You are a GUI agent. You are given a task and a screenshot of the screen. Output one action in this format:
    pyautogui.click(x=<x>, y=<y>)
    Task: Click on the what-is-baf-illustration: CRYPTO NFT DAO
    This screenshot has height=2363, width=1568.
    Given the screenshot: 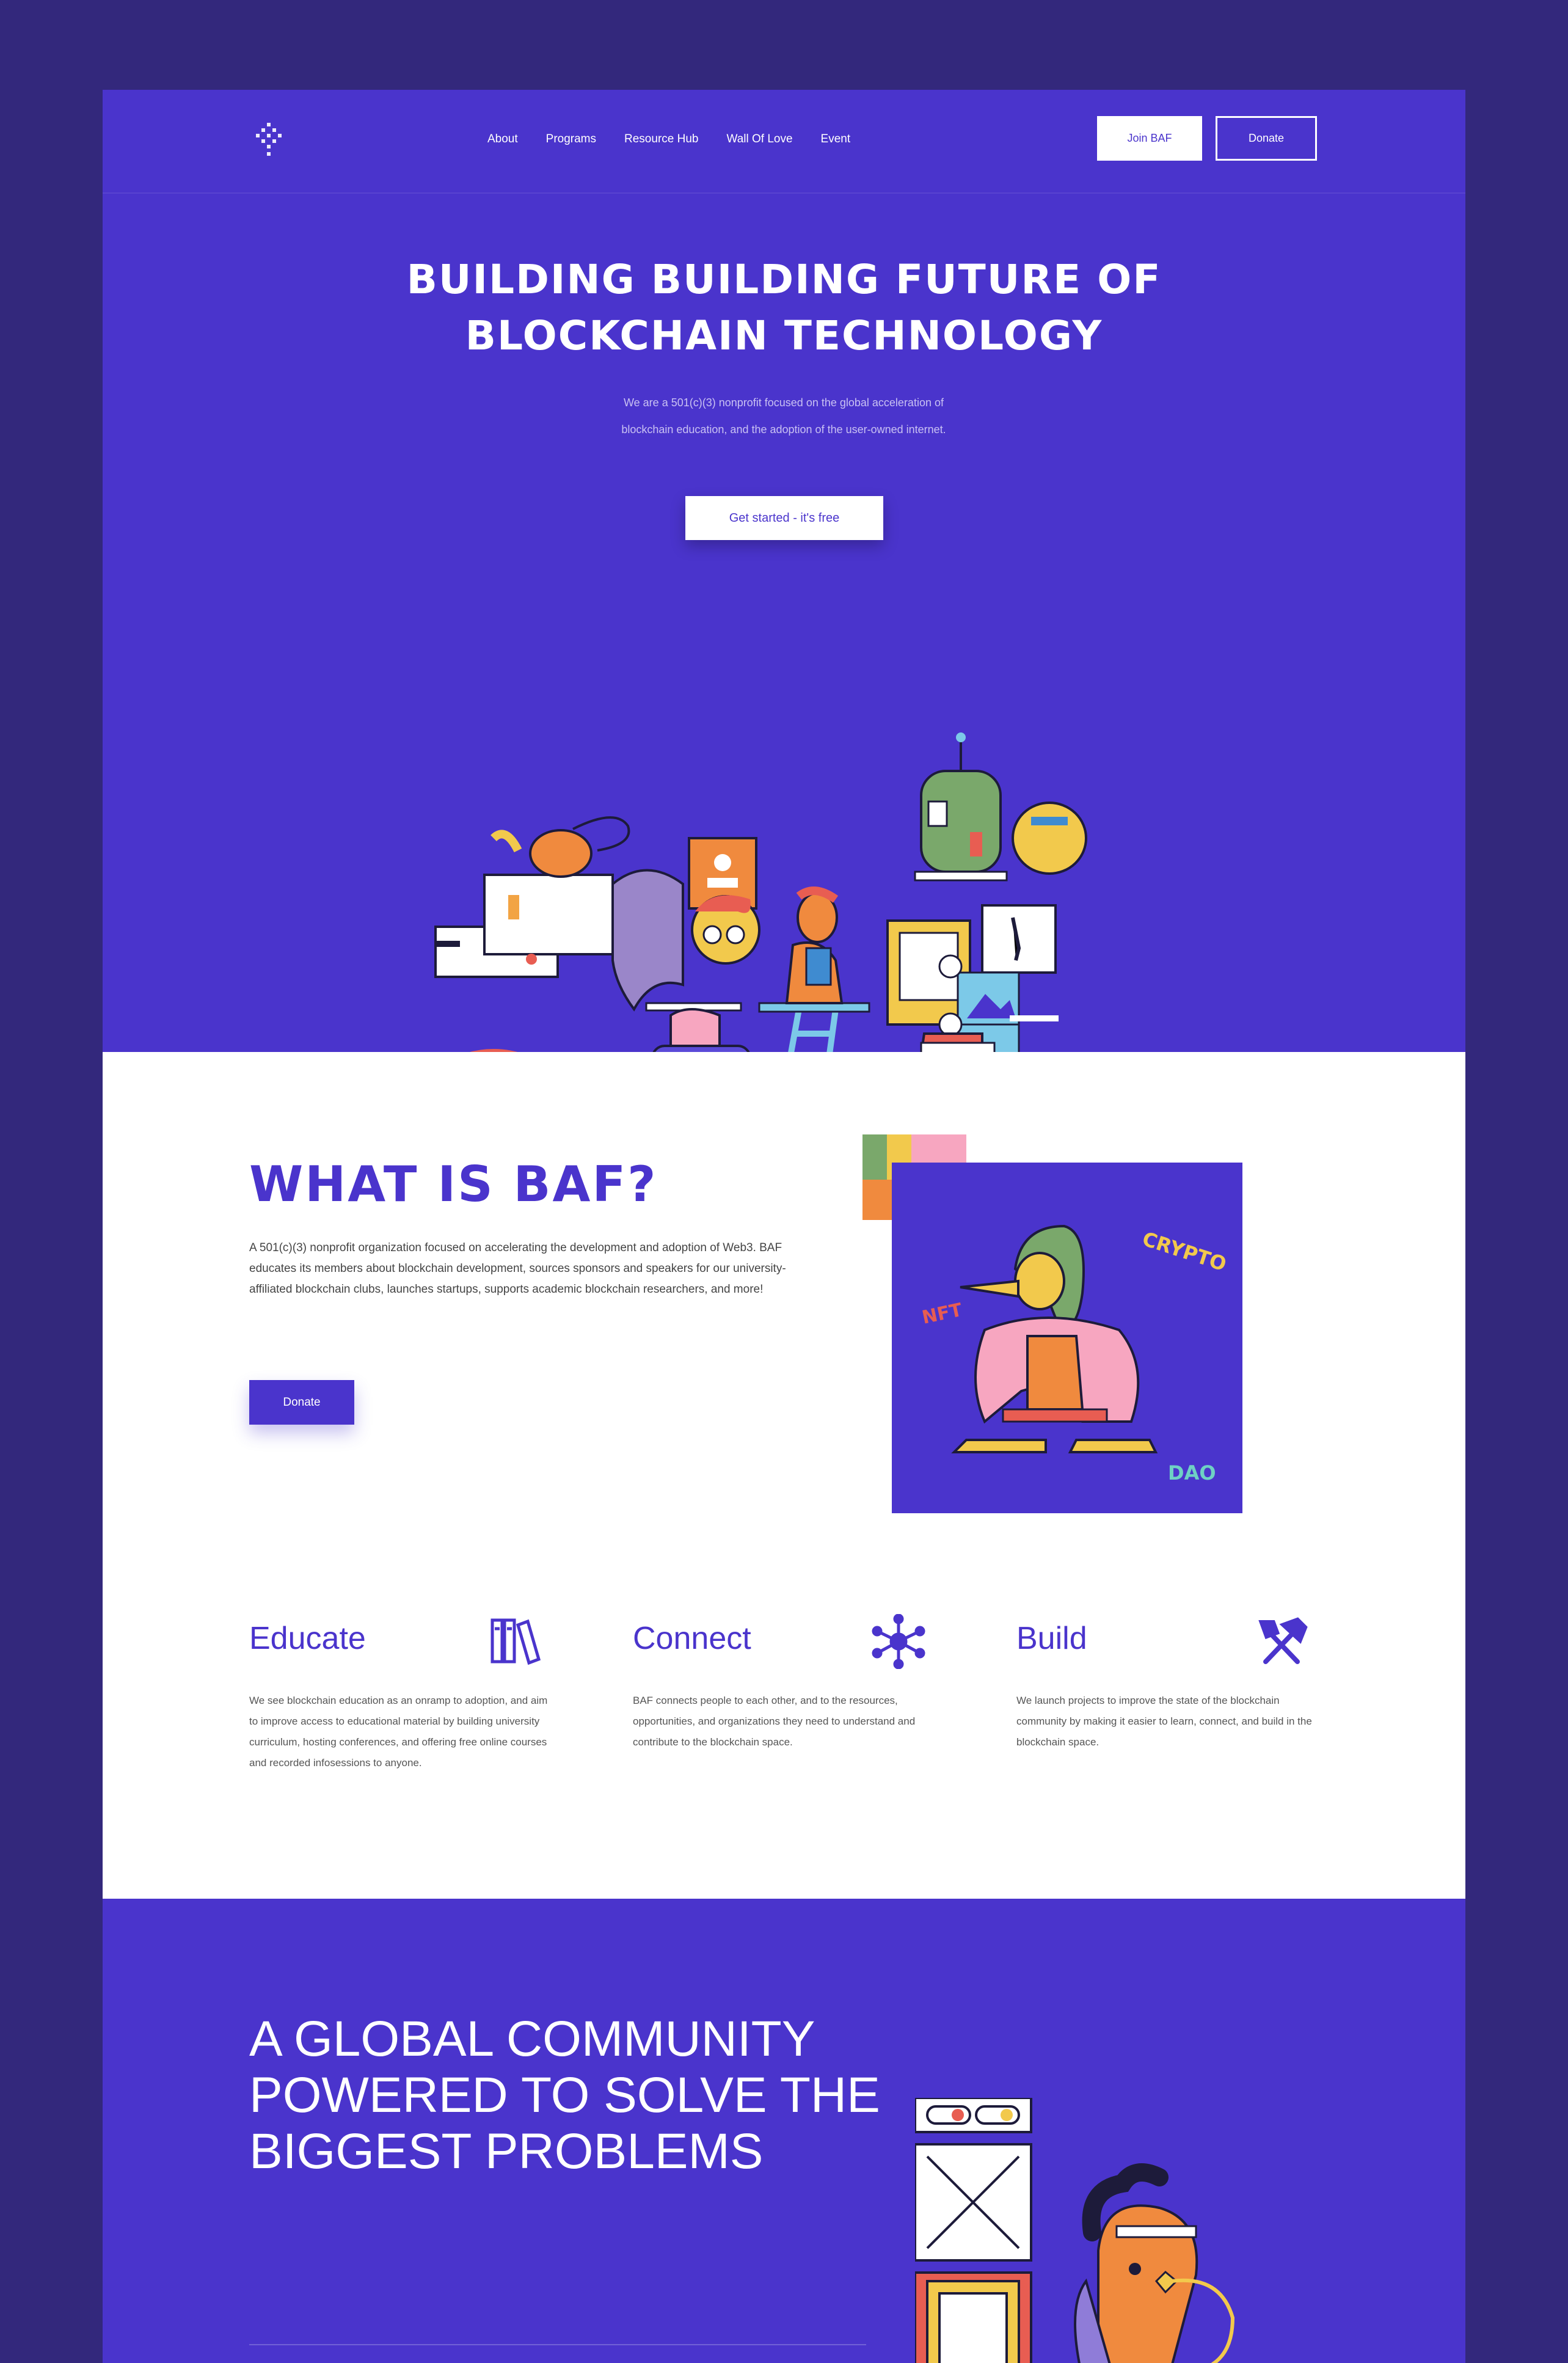 What is the action you would take?
    pyautogui.click(x=1052, y=1323)
    